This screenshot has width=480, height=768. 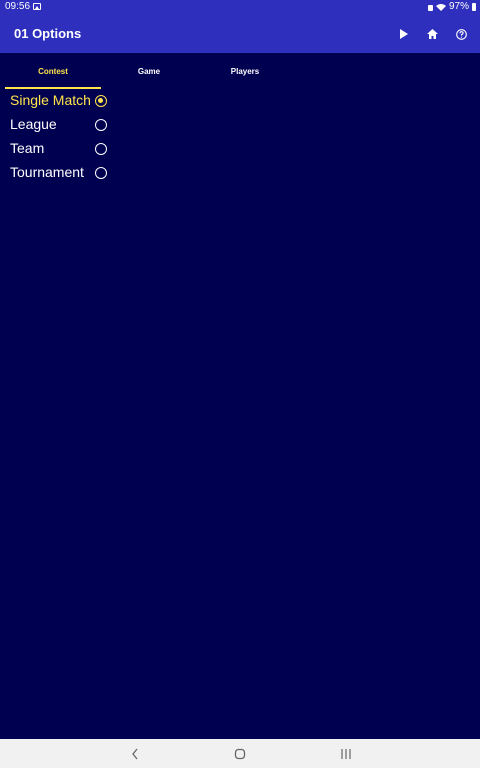 I want to click on system-nav-bar, so click(x=240, y=753).